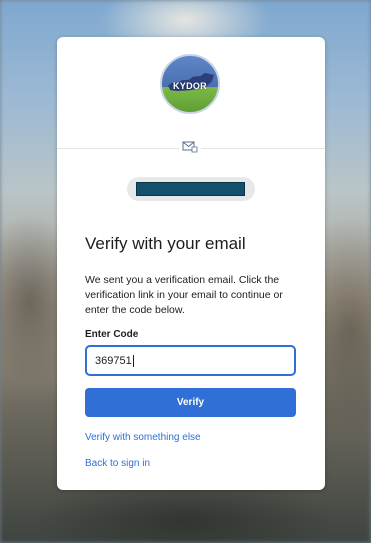 The image size is (371, 543). Describe the element at coordinates (190, 147) in the screenshot. I see `mail-icon` at that location.